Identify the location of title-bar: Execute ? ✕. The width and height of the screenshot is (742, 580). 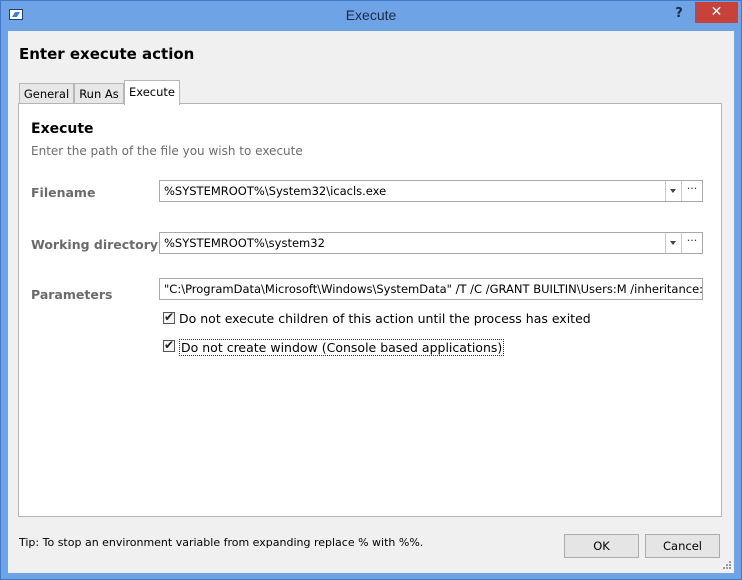
(371, 16).